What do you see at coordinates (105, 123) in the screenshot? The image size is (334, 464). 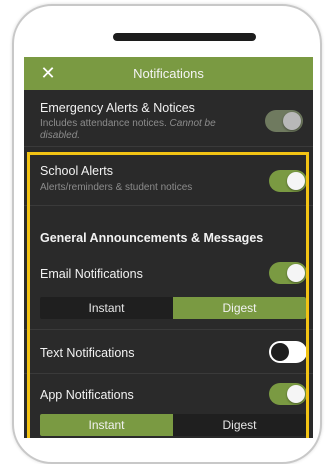 I see `emergency-alerts-description-text: Includes attendance notices.` at bounding box center [105, 123].